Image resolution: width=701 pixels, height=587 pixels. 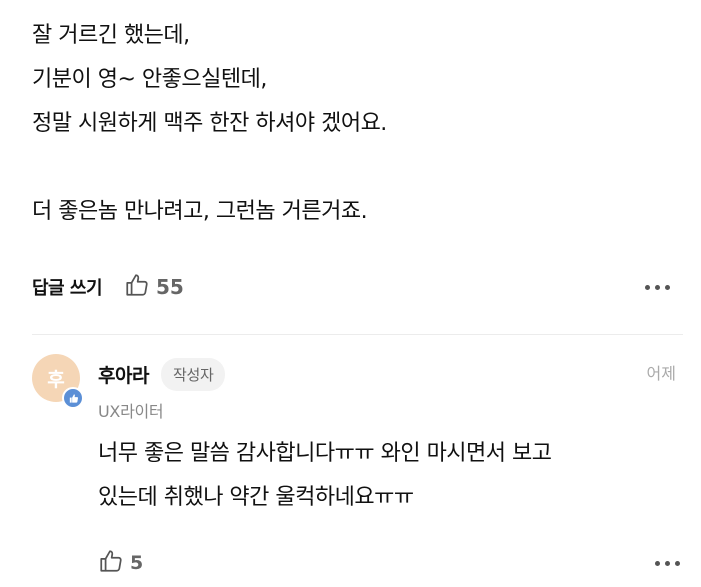 I want to click on author-name: 후아라, so click(x=123, y=374).